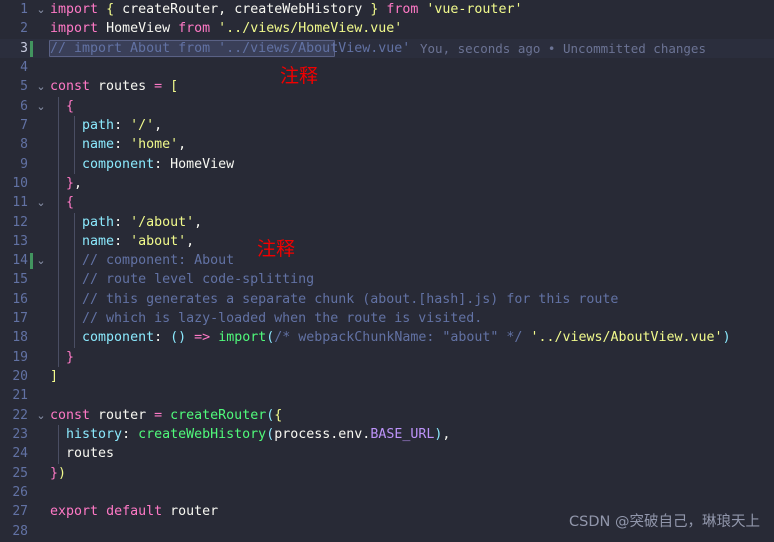  Describe the element at coordinates (20, 512) in the screenshot. I see `line-number: 27` at that location.